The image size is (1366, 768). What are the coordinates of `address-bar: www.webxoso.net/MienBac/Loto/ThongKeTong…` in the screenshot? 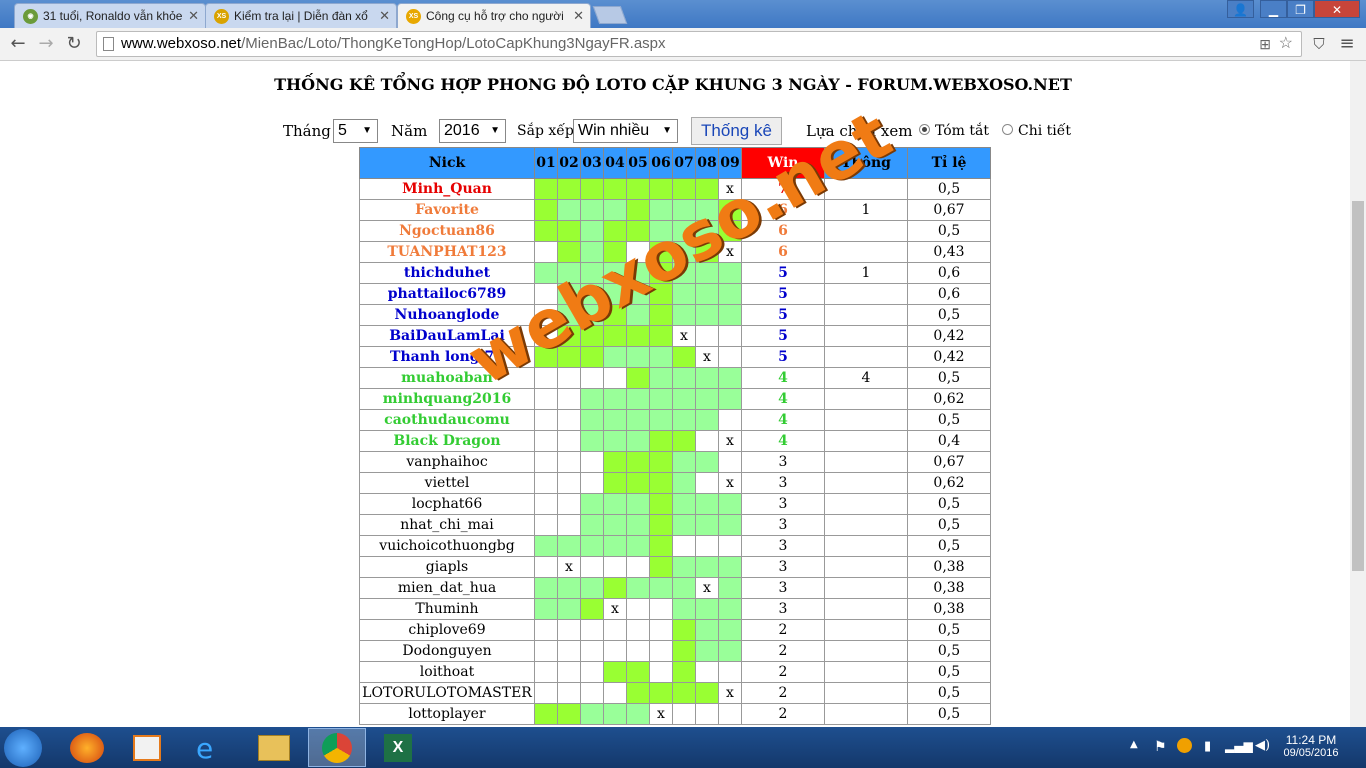 It's located at (699, 44).